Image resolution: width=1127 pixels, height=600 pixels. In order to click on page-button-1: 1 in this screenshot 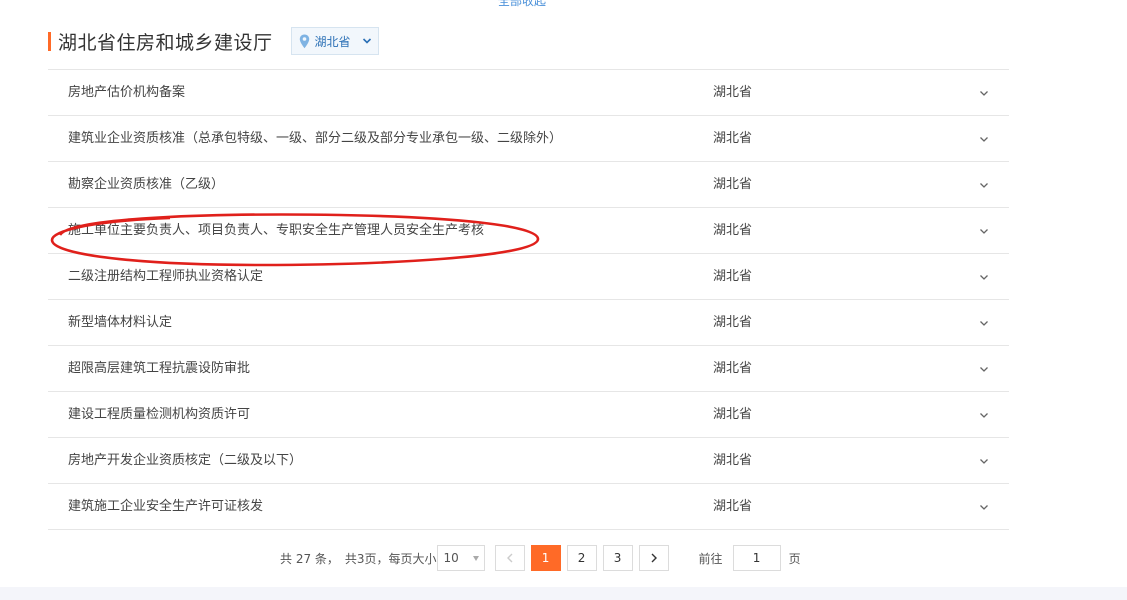, I will do `click(545, 558)`.